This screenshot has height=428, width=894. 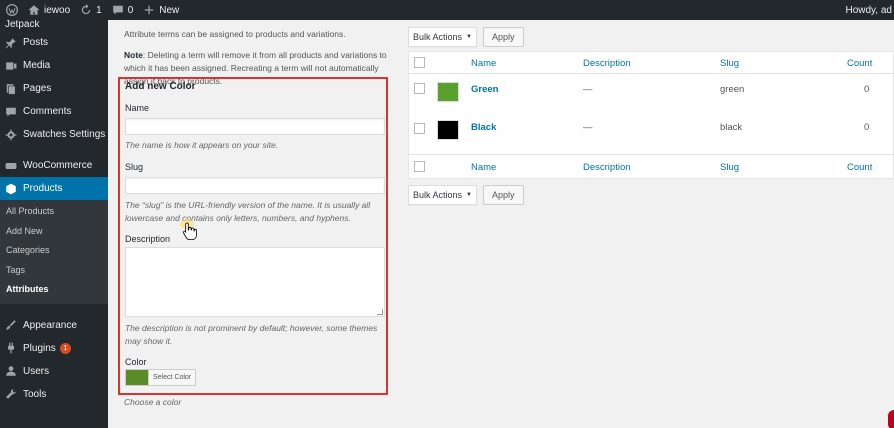 What do you see at coordinates (484, 89) in the screenshot?
I see `term-name-link: Green` at bounding box center [484, 89].